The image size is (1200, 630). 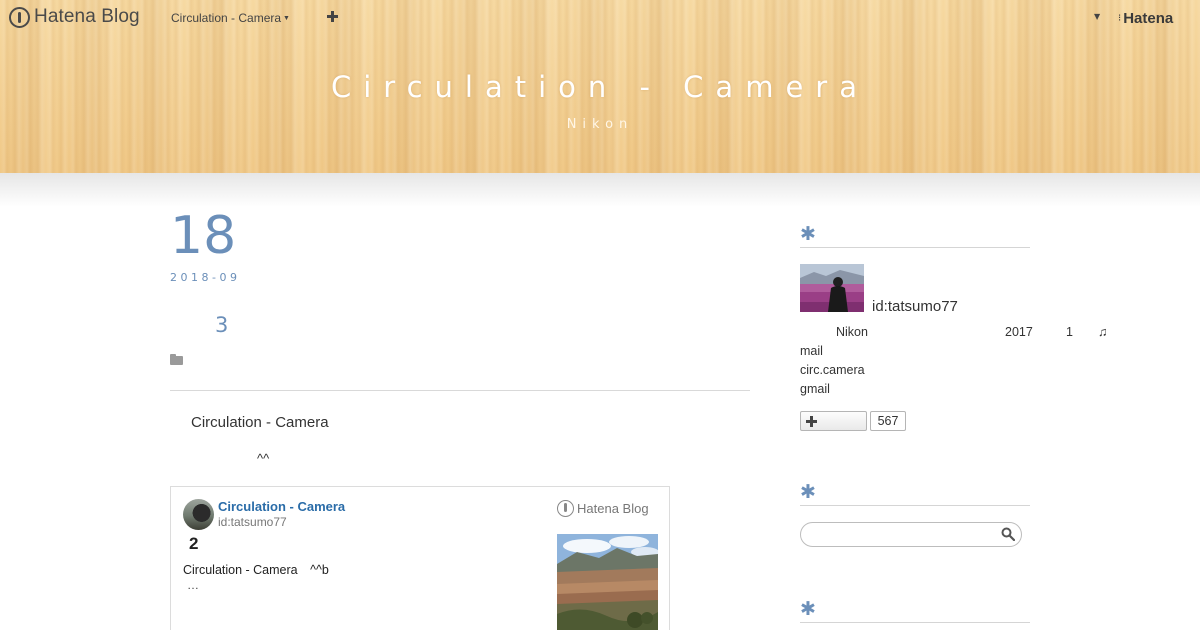 I want to click on blog-description: Nikon, so click(x=600, y=124).